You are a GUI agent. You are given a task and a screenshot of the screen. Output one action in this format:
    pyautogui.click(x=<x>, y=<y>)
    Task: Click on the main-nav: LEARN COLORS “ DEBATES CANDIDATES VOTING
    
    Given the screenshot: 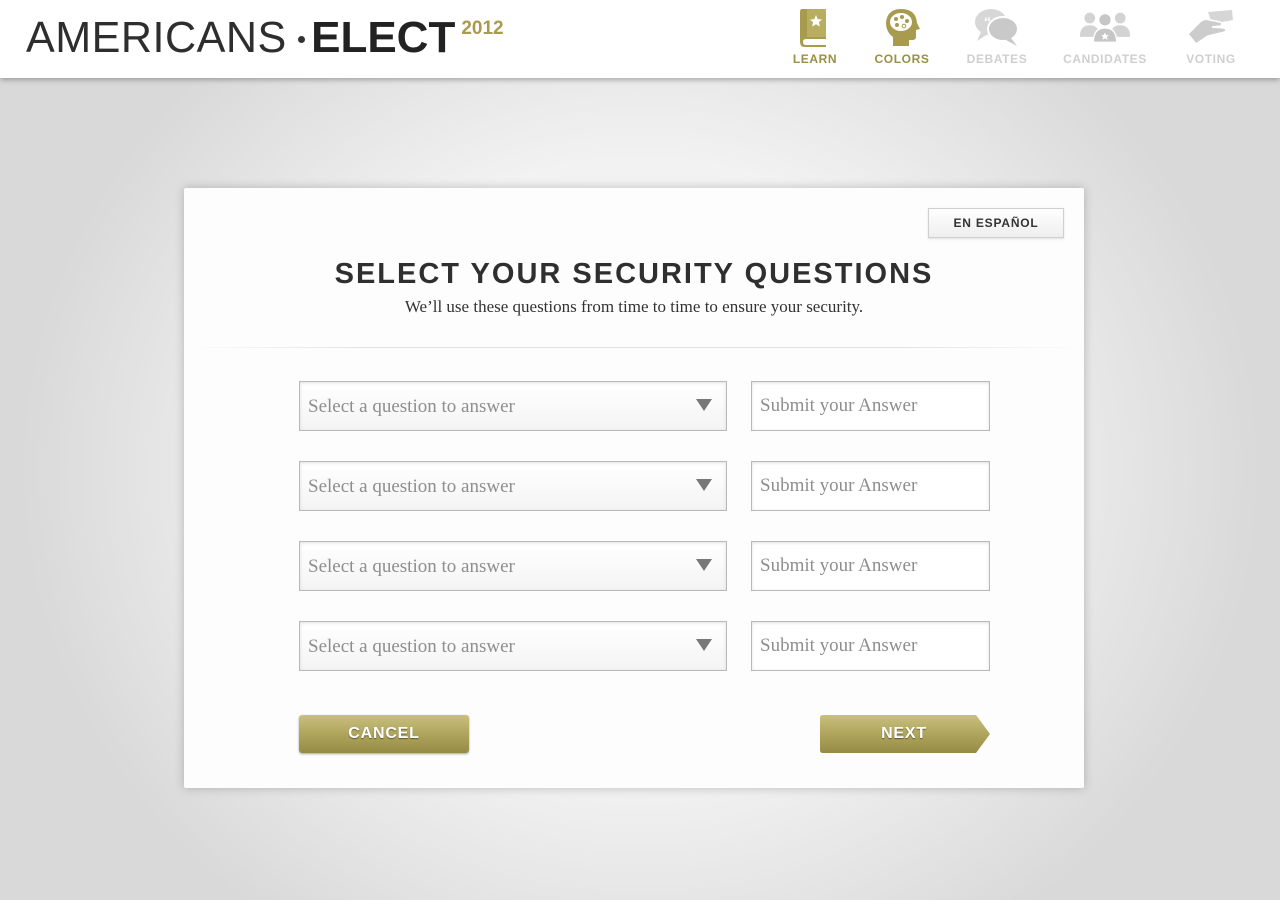 What is the action you would take?
    pyautogui.click(x=1020, y=39)
    